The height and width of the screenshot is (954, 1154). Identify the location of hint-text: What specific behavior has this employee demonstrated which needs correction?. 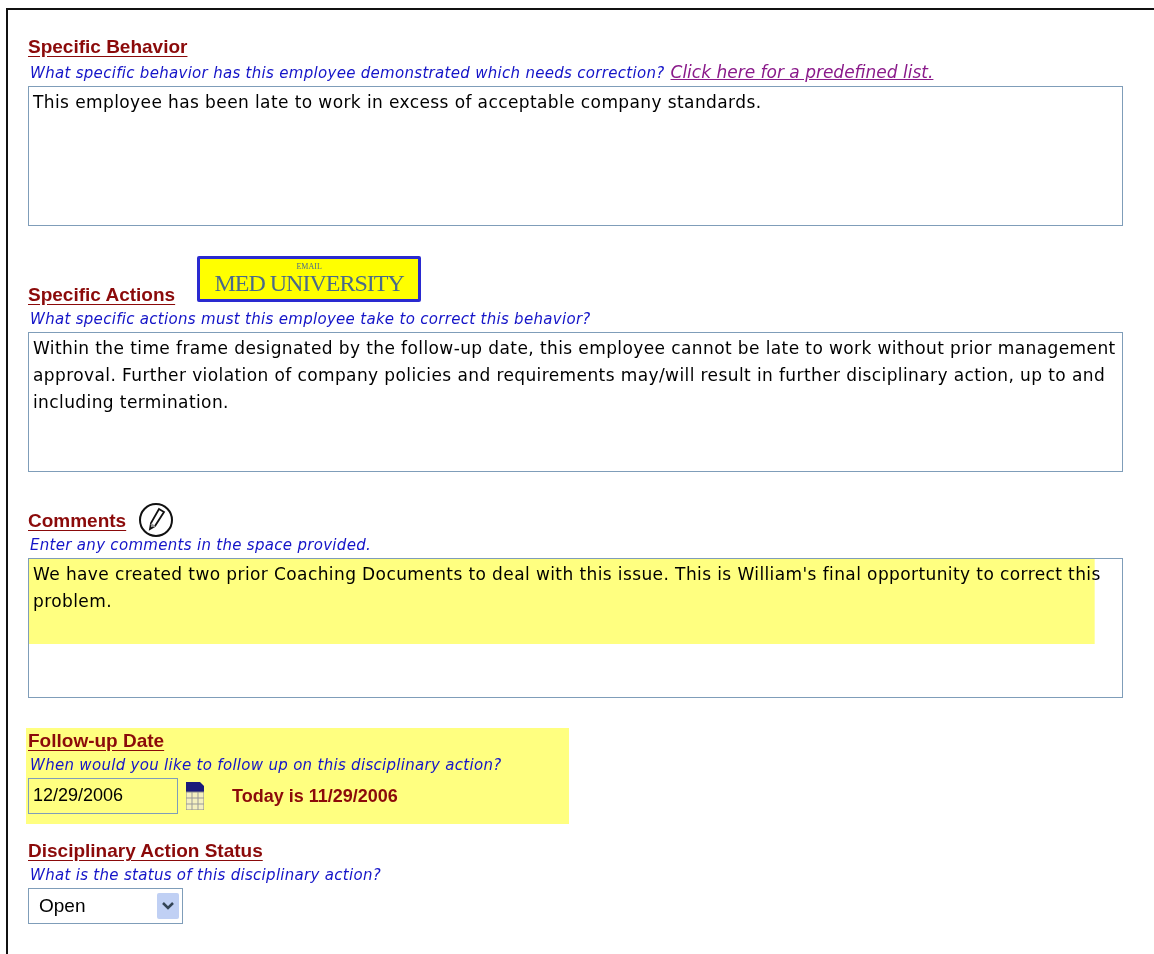
(347, 73).